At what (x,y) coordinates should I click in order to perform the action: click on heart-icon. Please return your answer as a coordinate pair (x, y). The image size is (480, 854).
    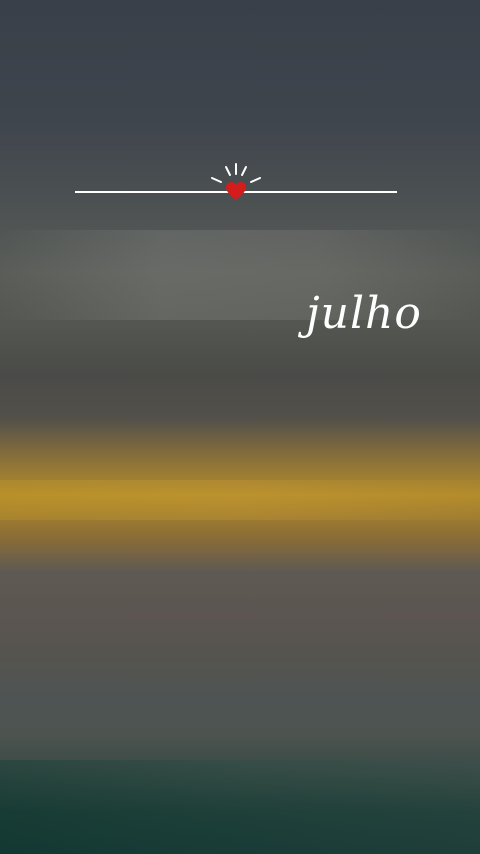
    Looking at the image, I should click on (236, 191).